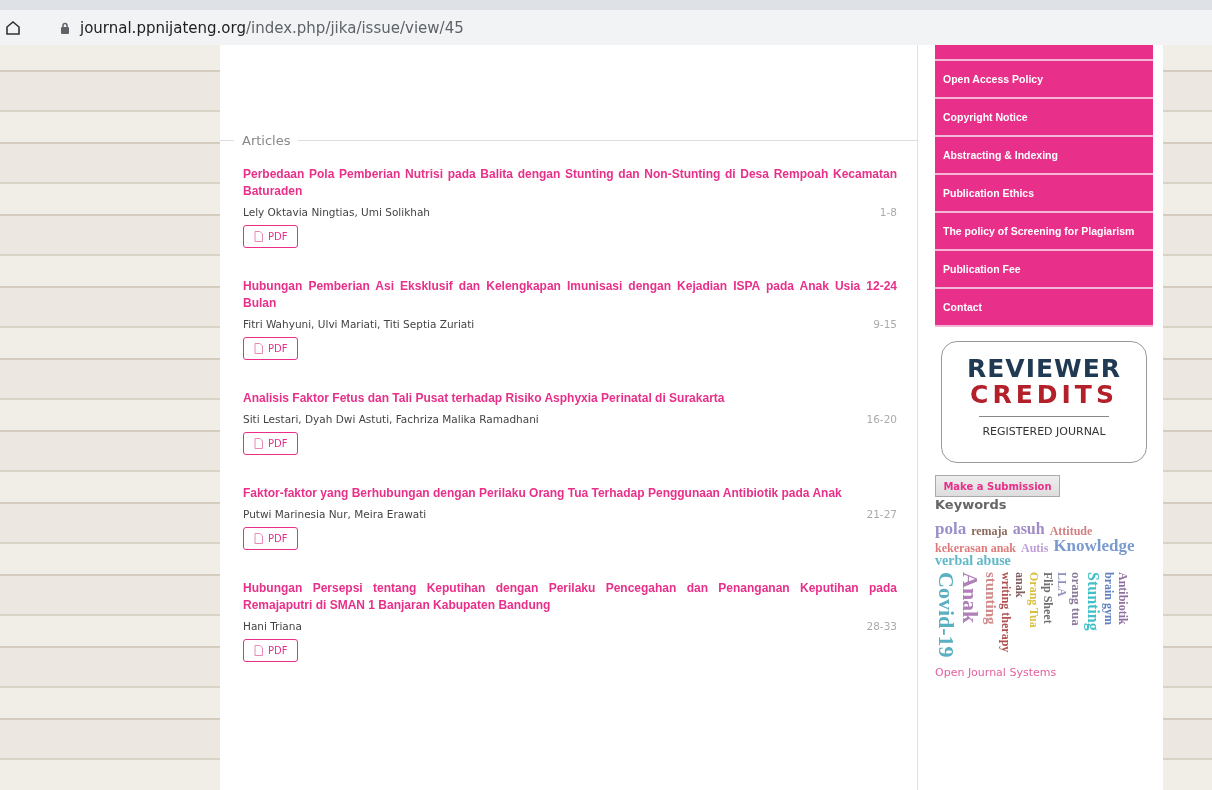 This screenshot has height=790, width=1212. Describe the element at coordinates (570, 493) in the screenshot. I see `article-title-link: Faktor-faktor yang Berhubungan dengan Perilaku Orang Tua Terhadap Penggunaan Antibiotik pada Anak` at that location.